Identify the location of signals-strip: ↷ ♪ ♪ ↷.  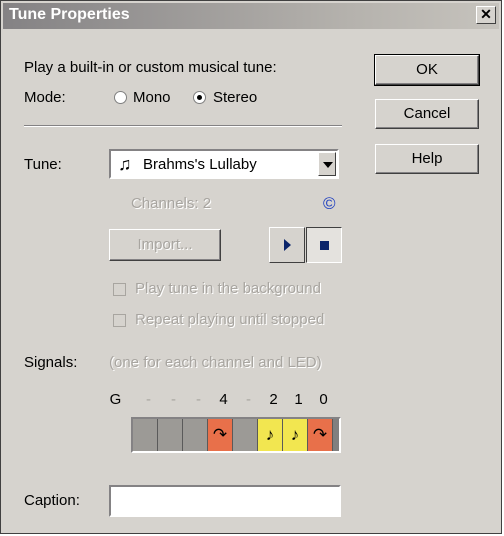
(236, 435).